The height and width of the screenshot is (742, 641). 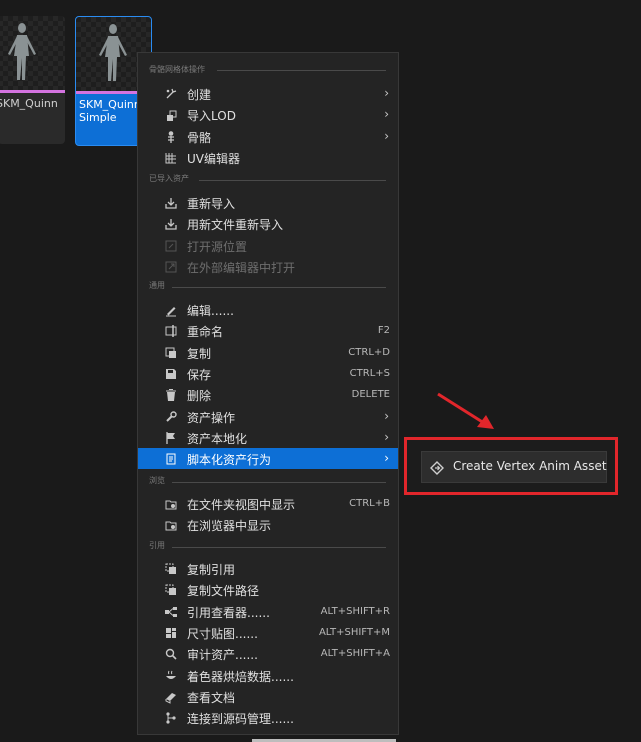 What do you see at coordinates (170, 698) in the screenshot?
I see `docs-icon` at bounding box center [170, 698].